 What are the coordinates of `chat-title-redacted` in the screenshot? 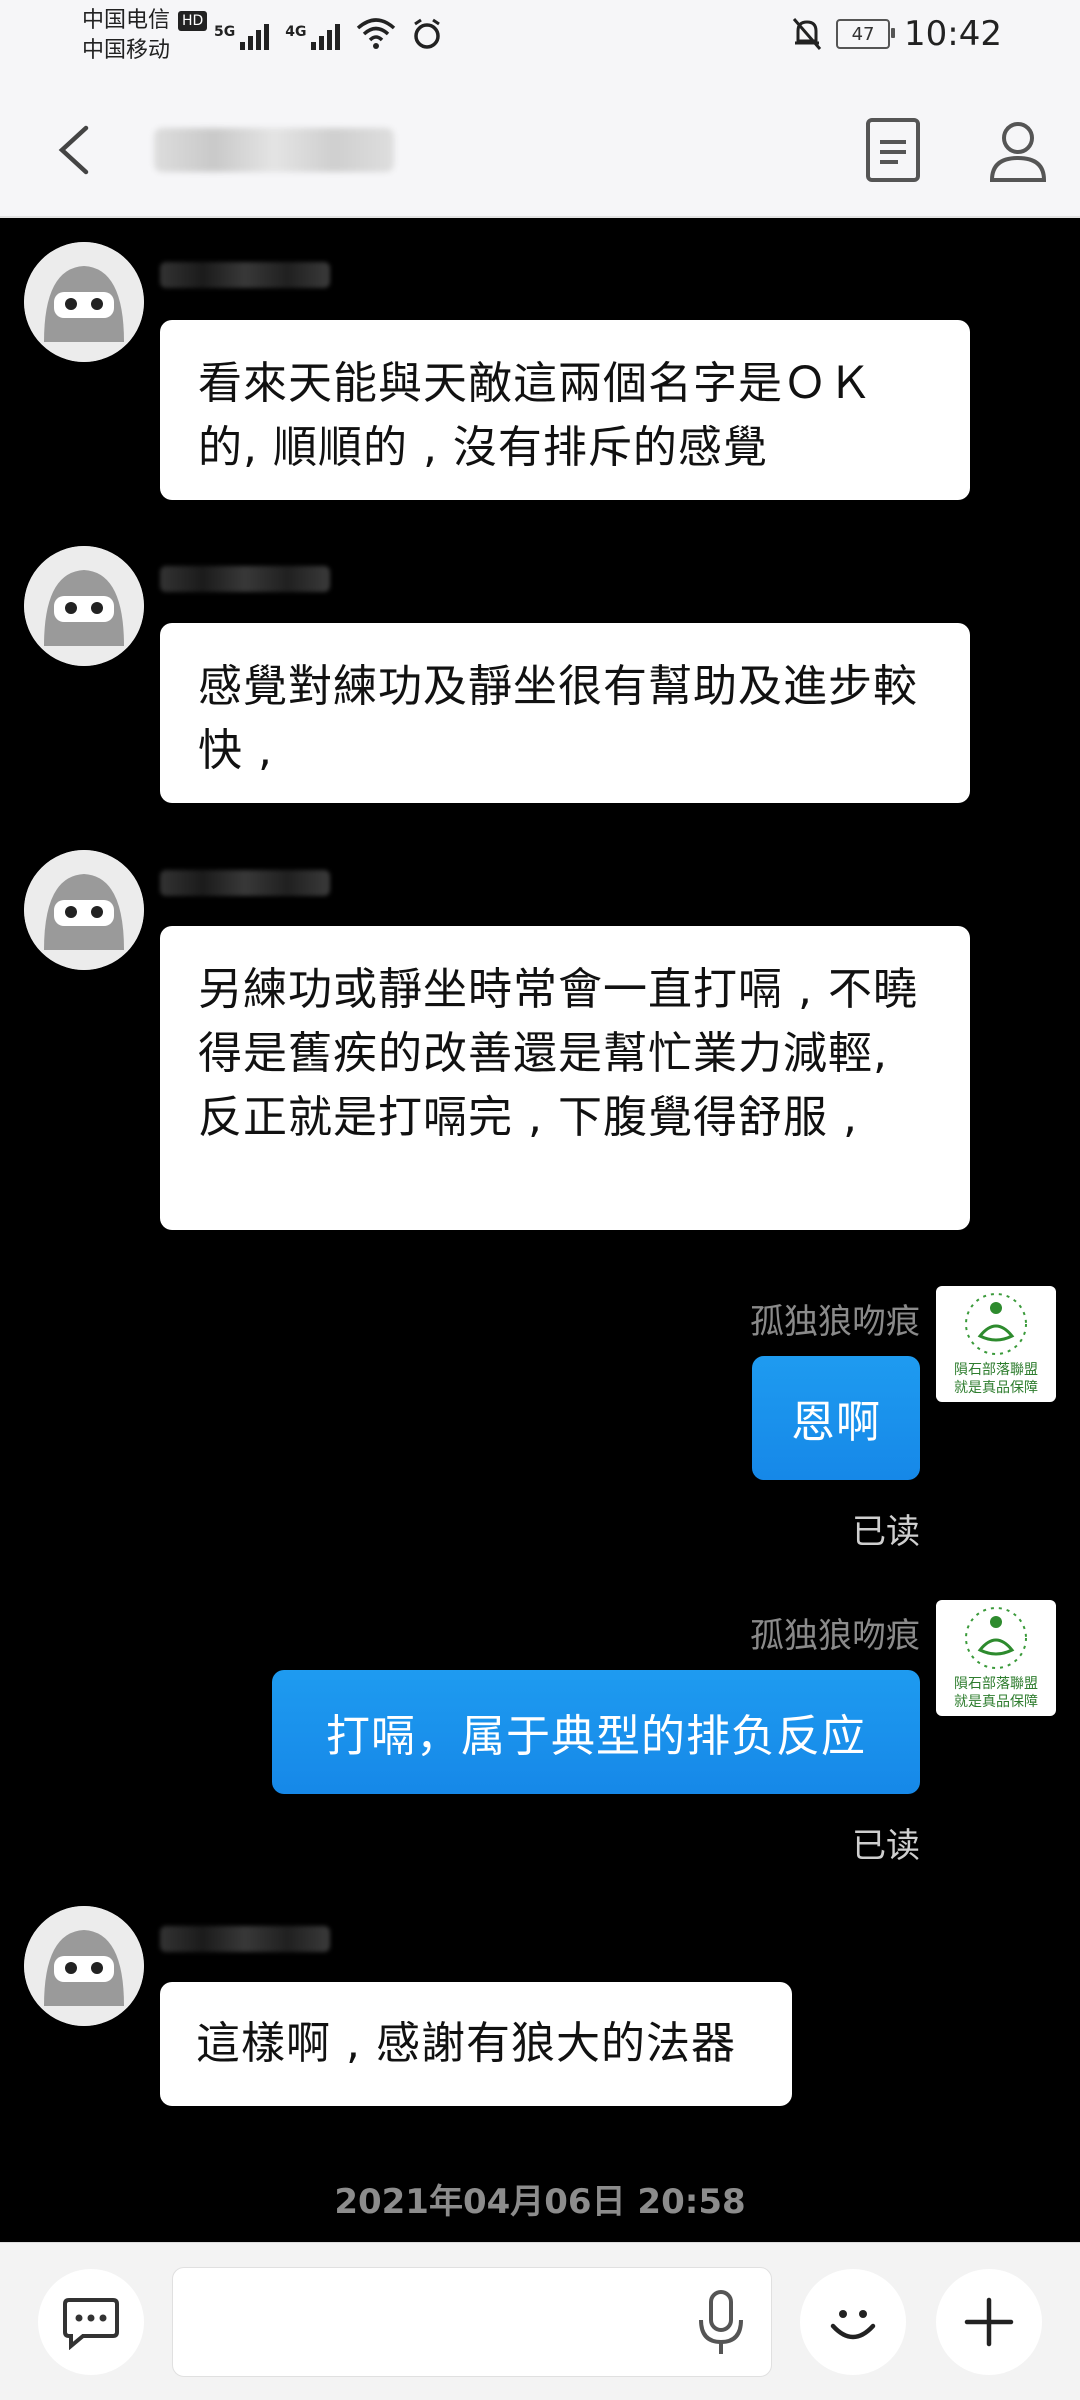 It's located at (274, 150).